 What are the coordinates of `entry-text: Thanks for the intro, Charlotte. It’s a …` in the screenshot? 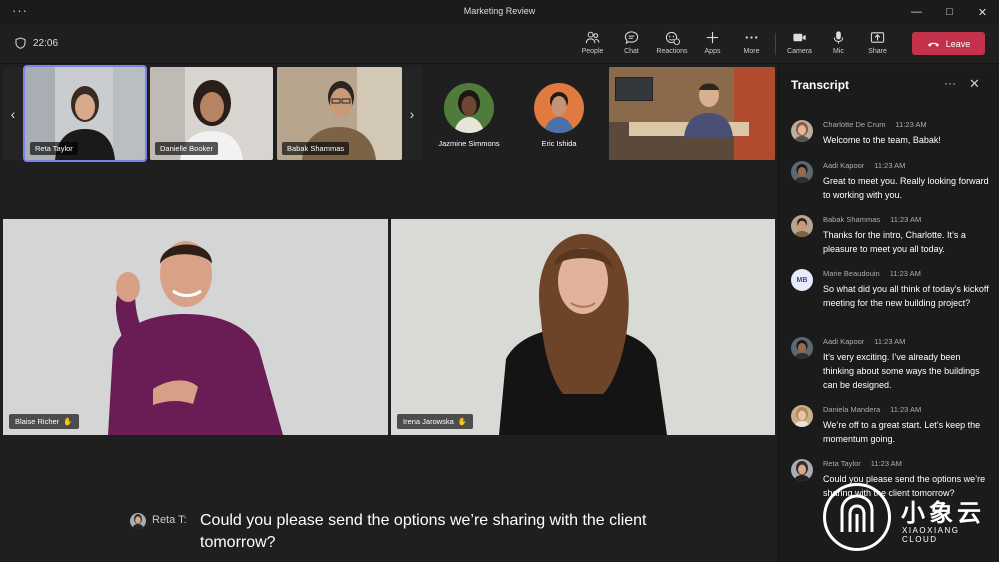 It's located at (894, 242).